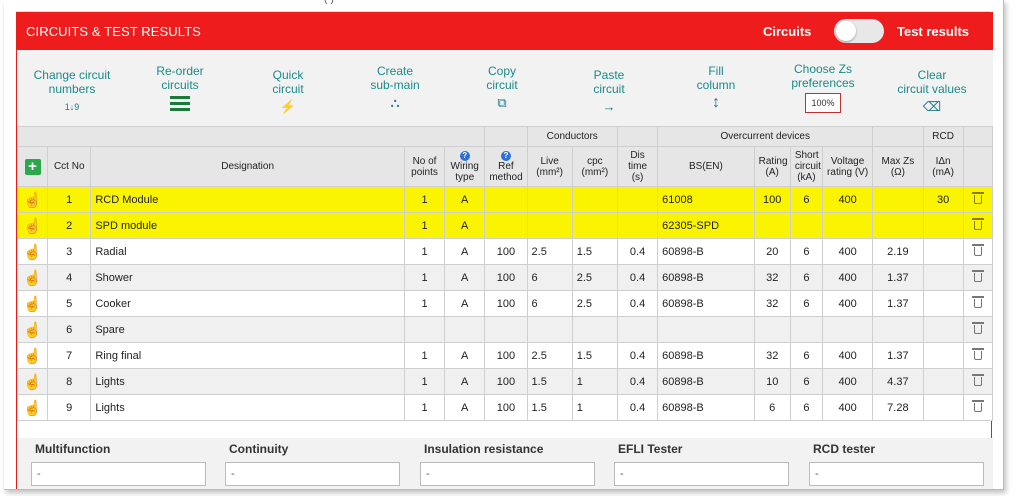 The height and width of the screenshot is (496, 1017). What do you see at coordinates (505, 329) in the screenshot?
I see `circuit-row: ☝ 6 Spare` at bounding box center [505, 329].